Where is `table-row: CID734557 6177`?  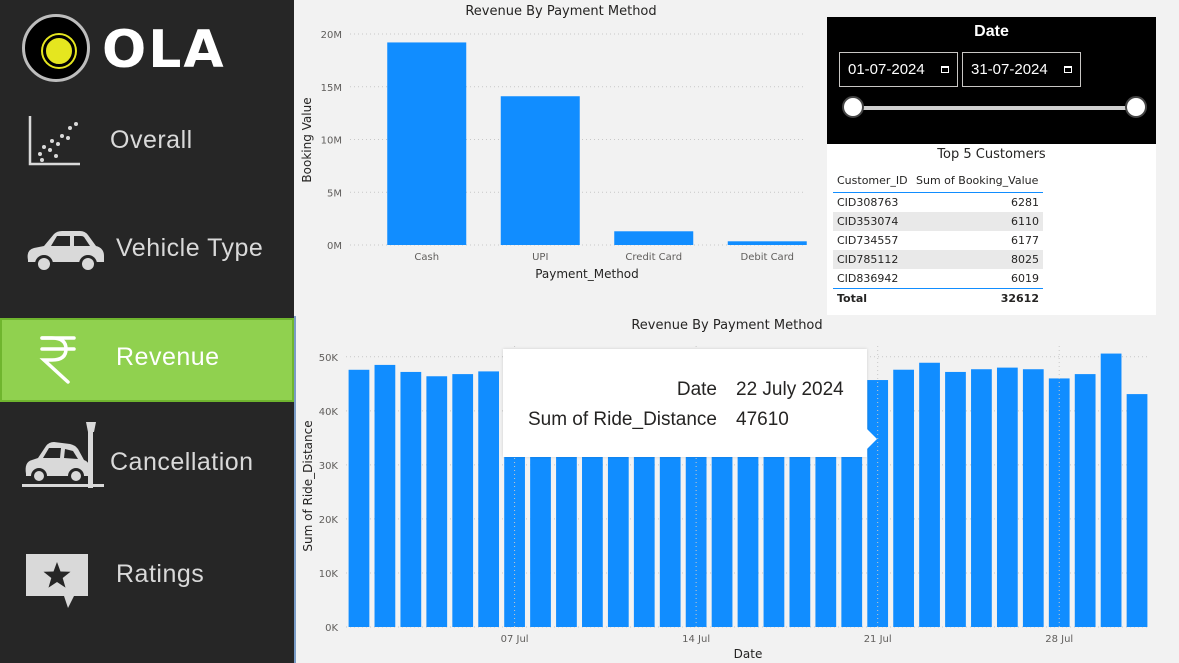
table-row: CID734557 6177 is located at coordinates (938, 240).